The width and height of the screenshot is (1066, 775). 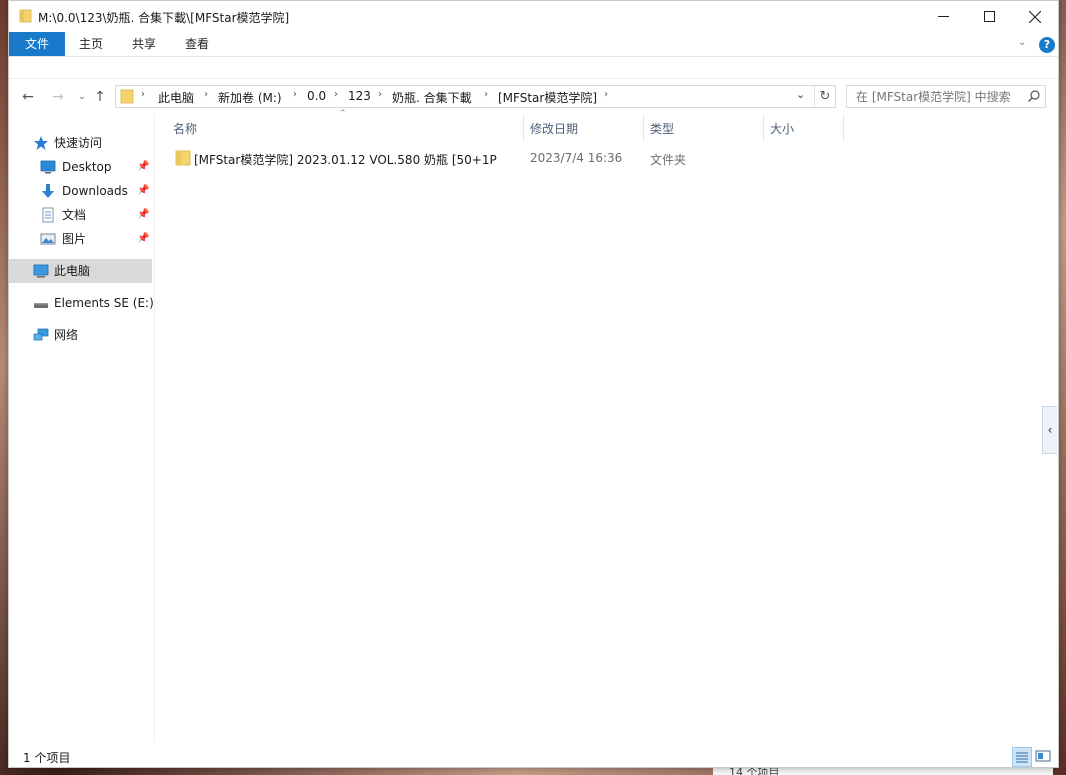 I want to click on nav-item-downloads: Downloads 📌, so click(x=80, y=191).